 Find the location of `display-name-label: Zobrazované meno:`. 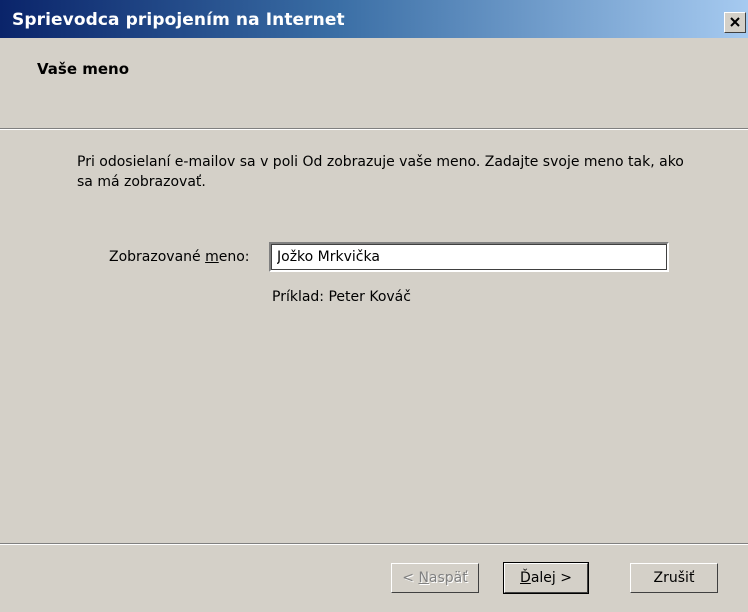

display-name-label: Zobrazované meno: is located at coordinates (179, 257).